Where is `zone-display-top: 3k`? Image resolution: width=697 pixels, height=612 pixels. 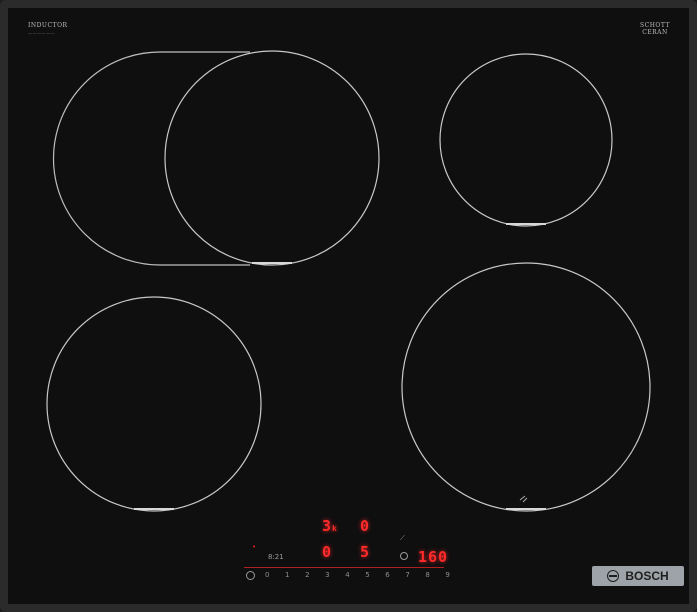
zone-display-top: 3k is located at coordinates (330, 526).